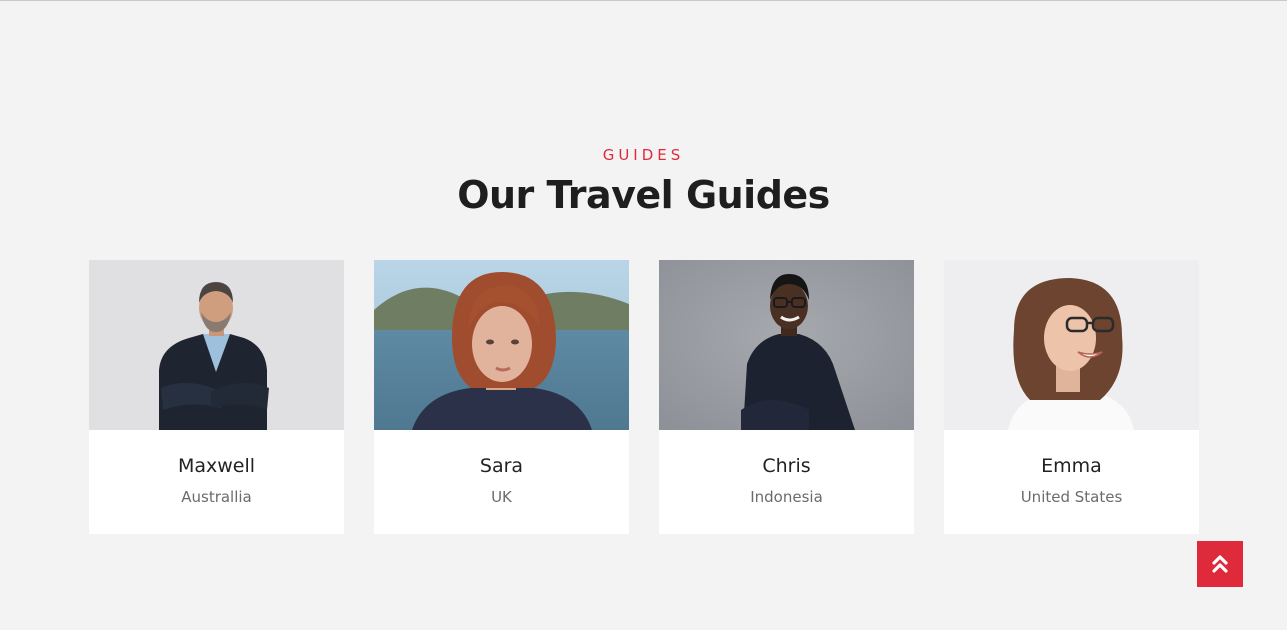  Describe the element at coordinates (786, 482) in the screenshot. I see `guide-info: Chris Indonesia` at that location.